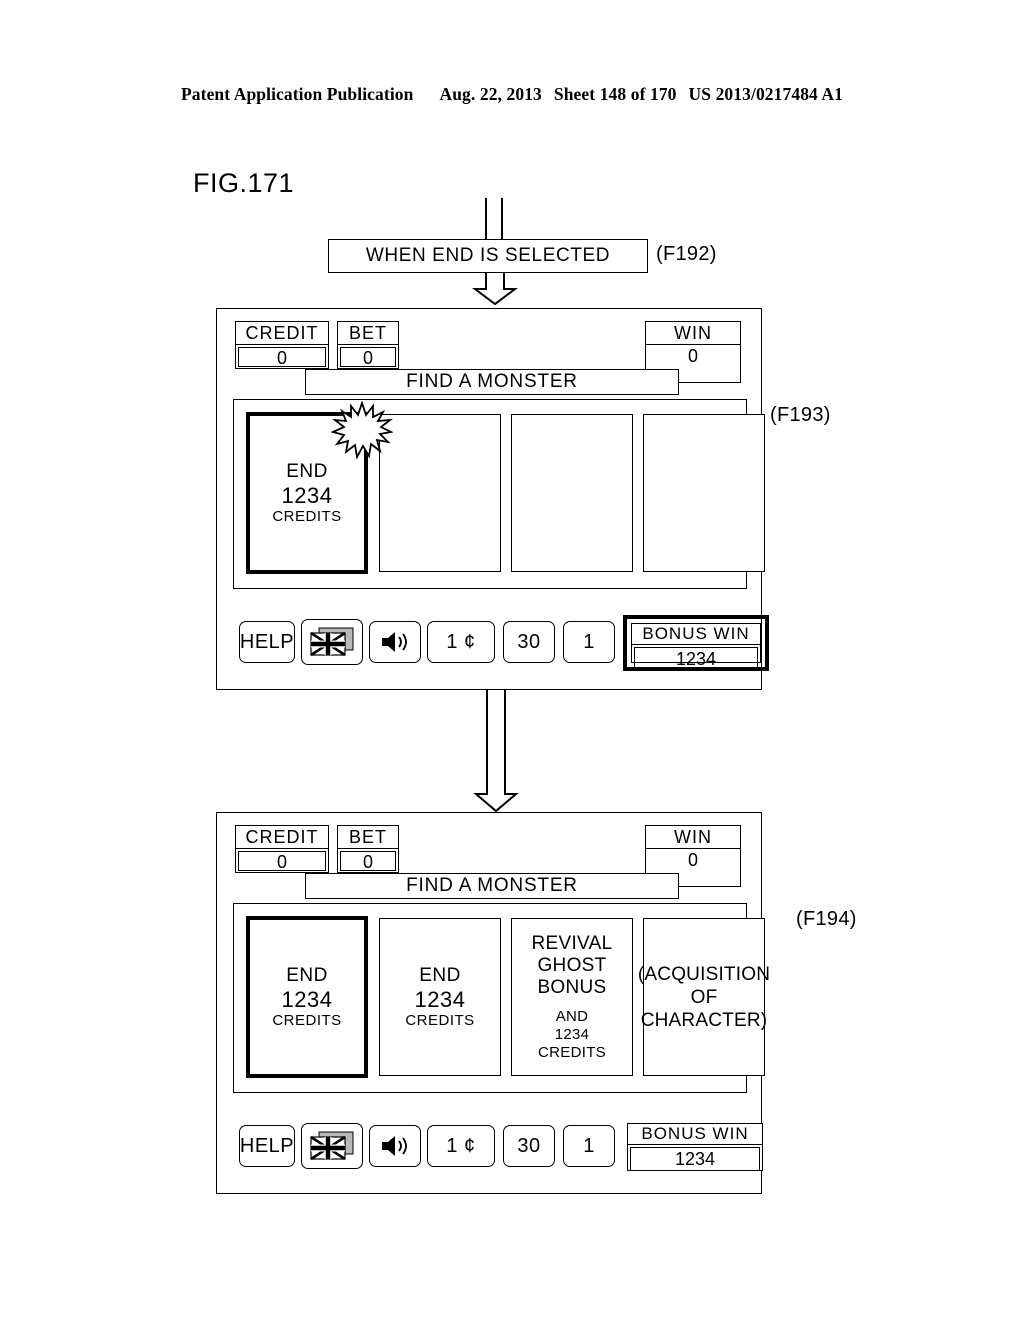  I want to click on lines-button-2: 30, so click(529, 1146).